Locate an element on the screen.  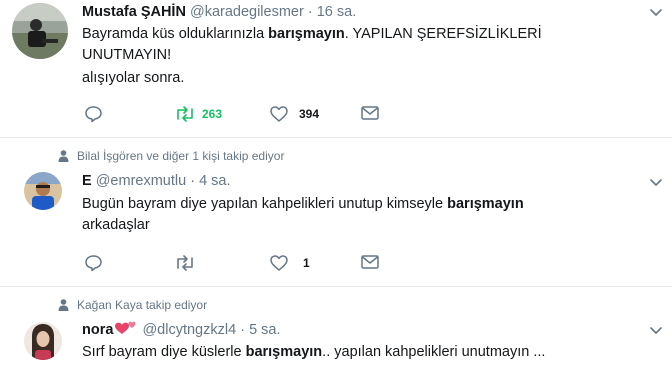
author-name: Mustafa ŞAHİN is located at coordinates (134, 12).